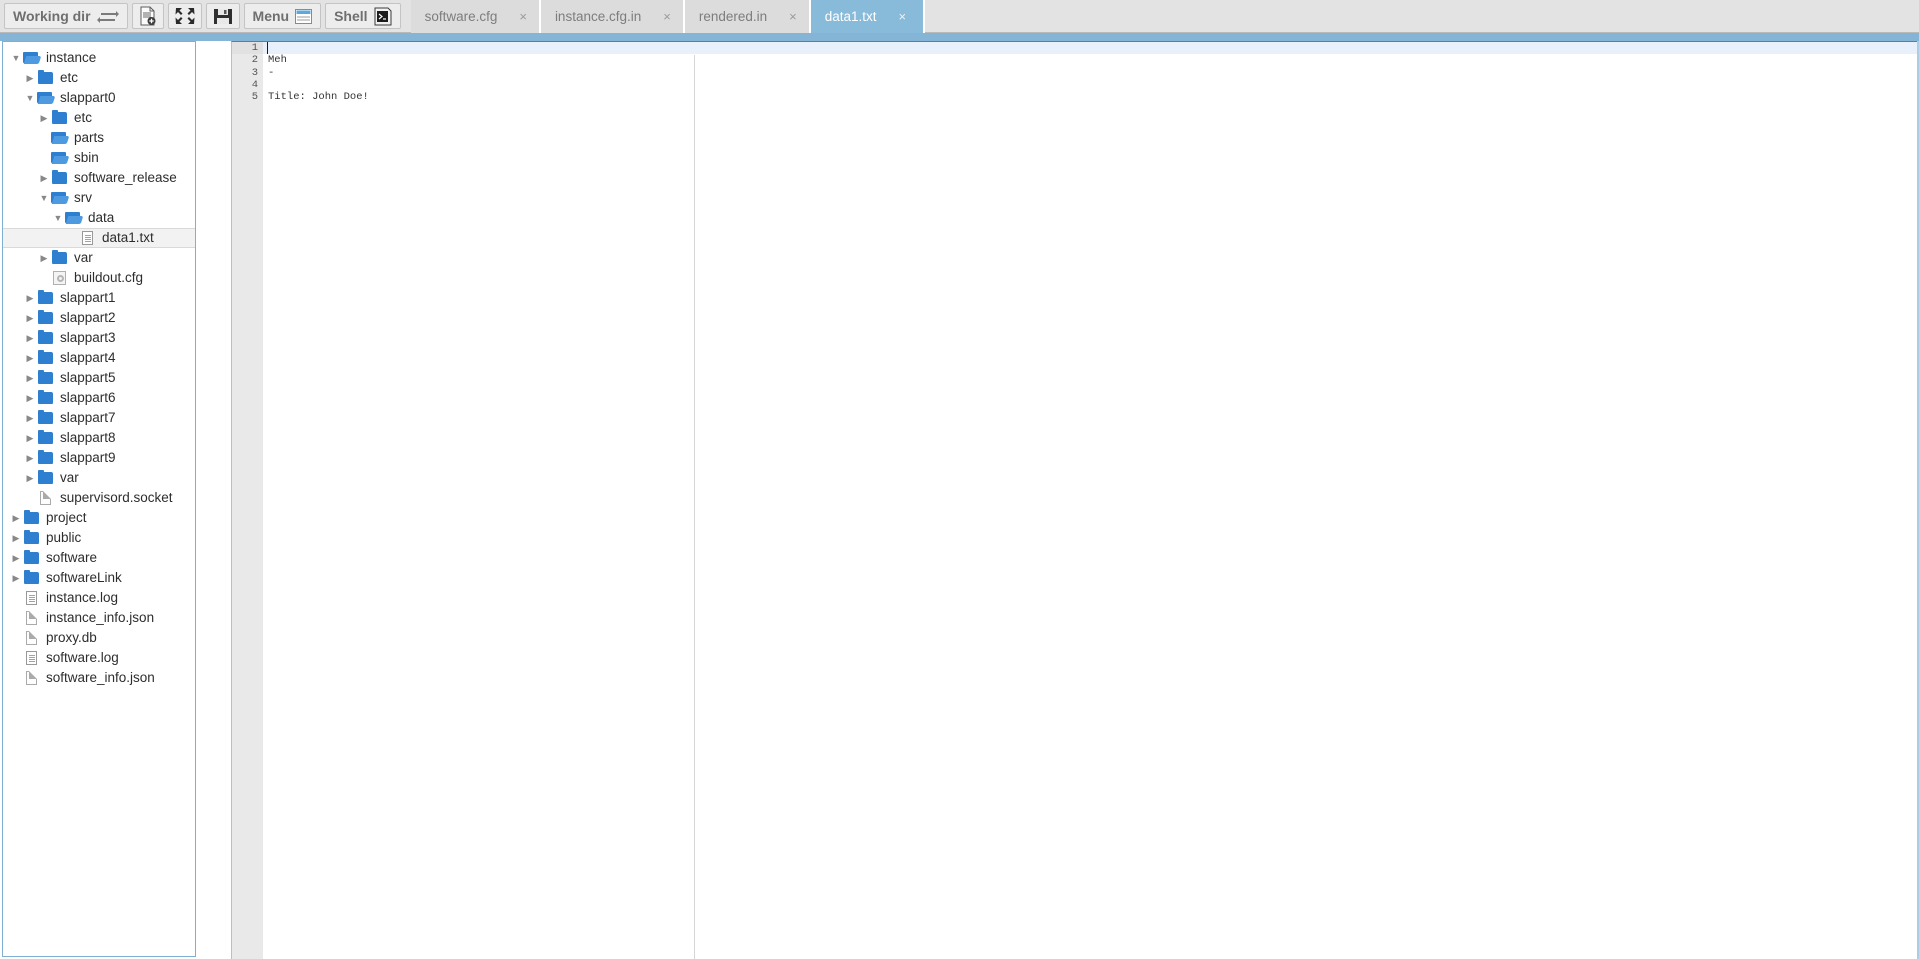 This screenshot has width=1919, height=959. I want to click on tab-rendered-in: rendered.in ×, so click(747, 16).